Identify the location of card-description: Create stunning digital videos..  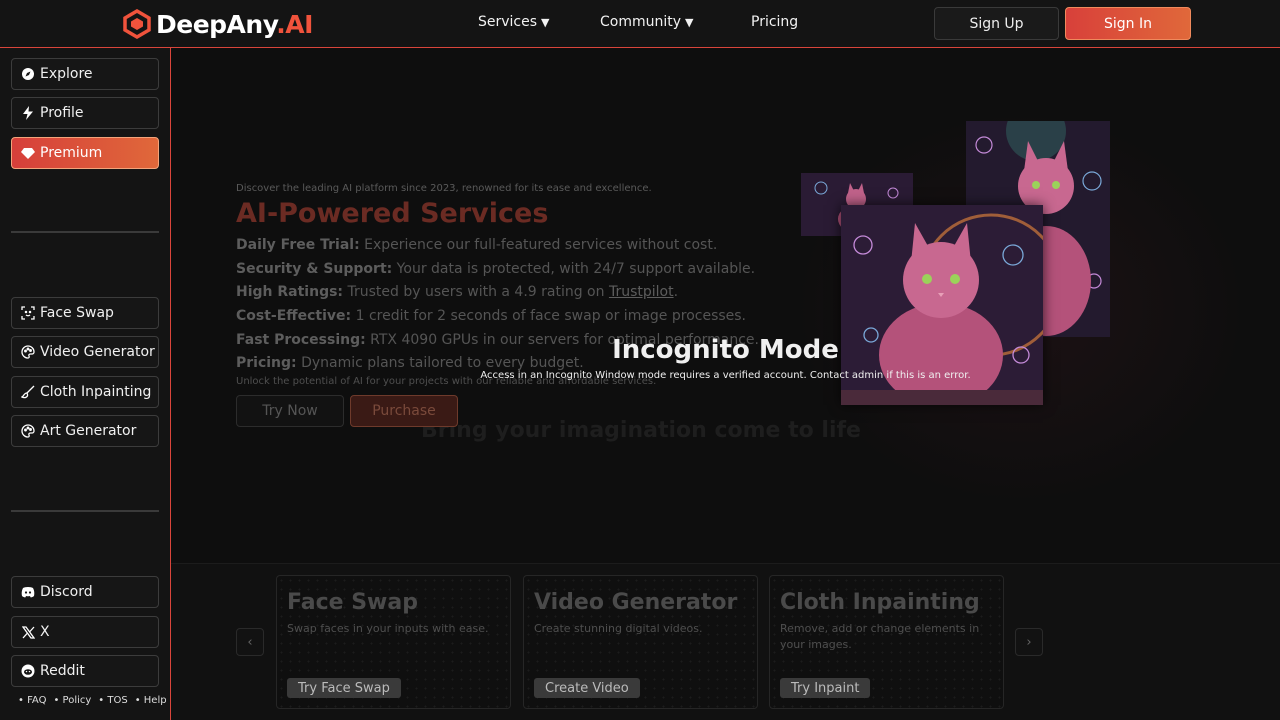
(618, 628).